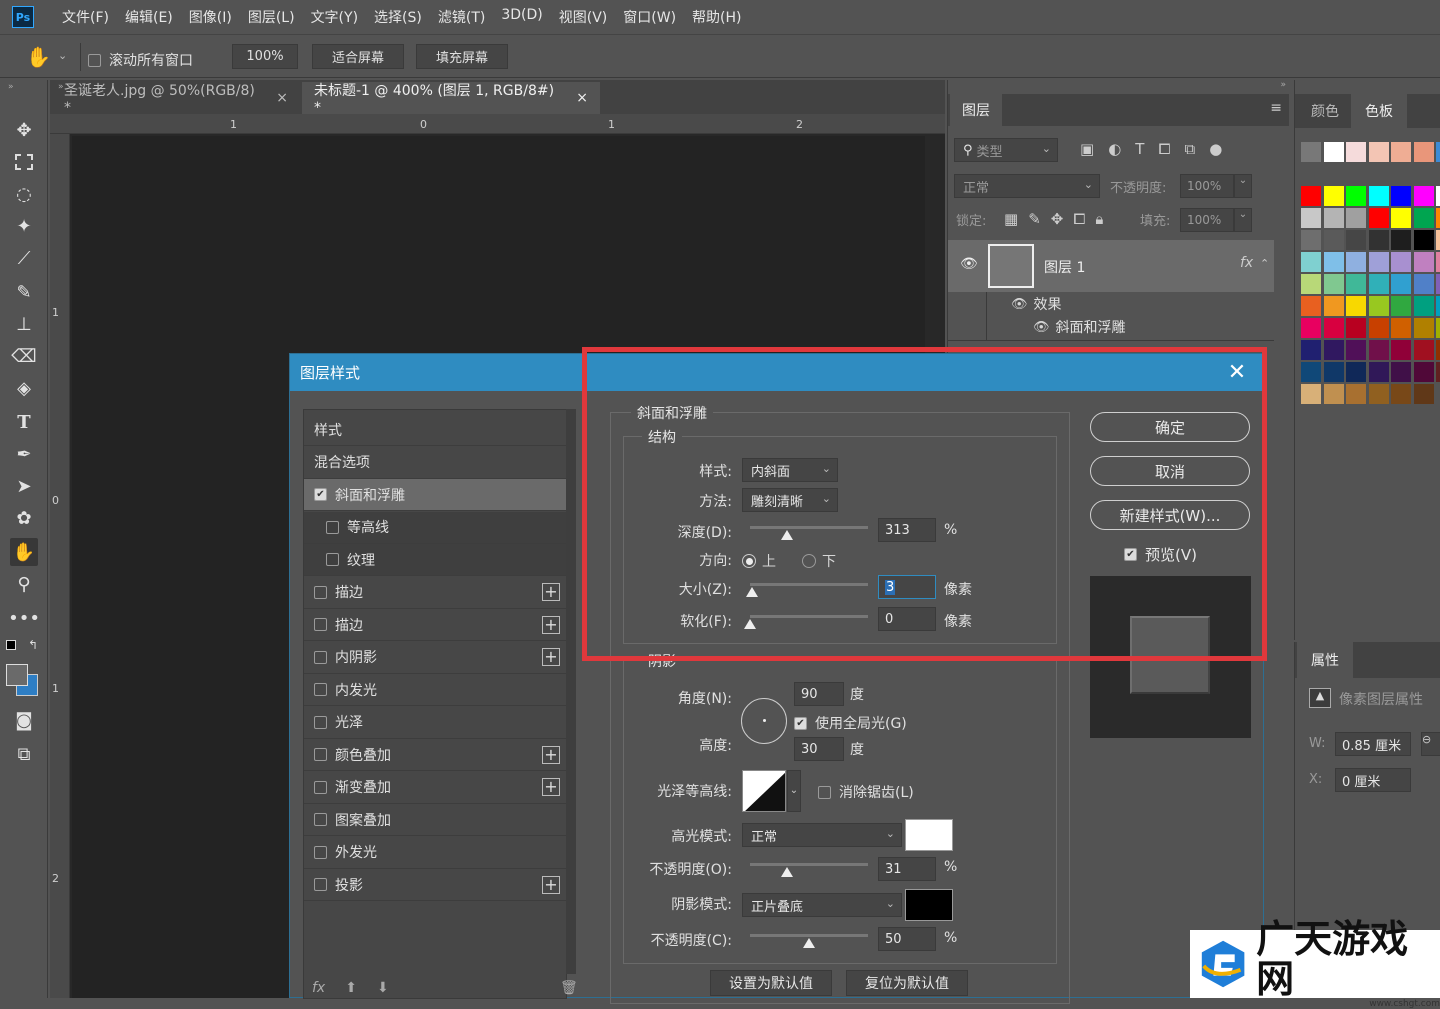 The width and height of the screenshot is (1440, 1009). What do you see at coordinates (569, 988) in the screenshot?
I see `trash-icon: 🗑︎` at bounding box center [569, 988].